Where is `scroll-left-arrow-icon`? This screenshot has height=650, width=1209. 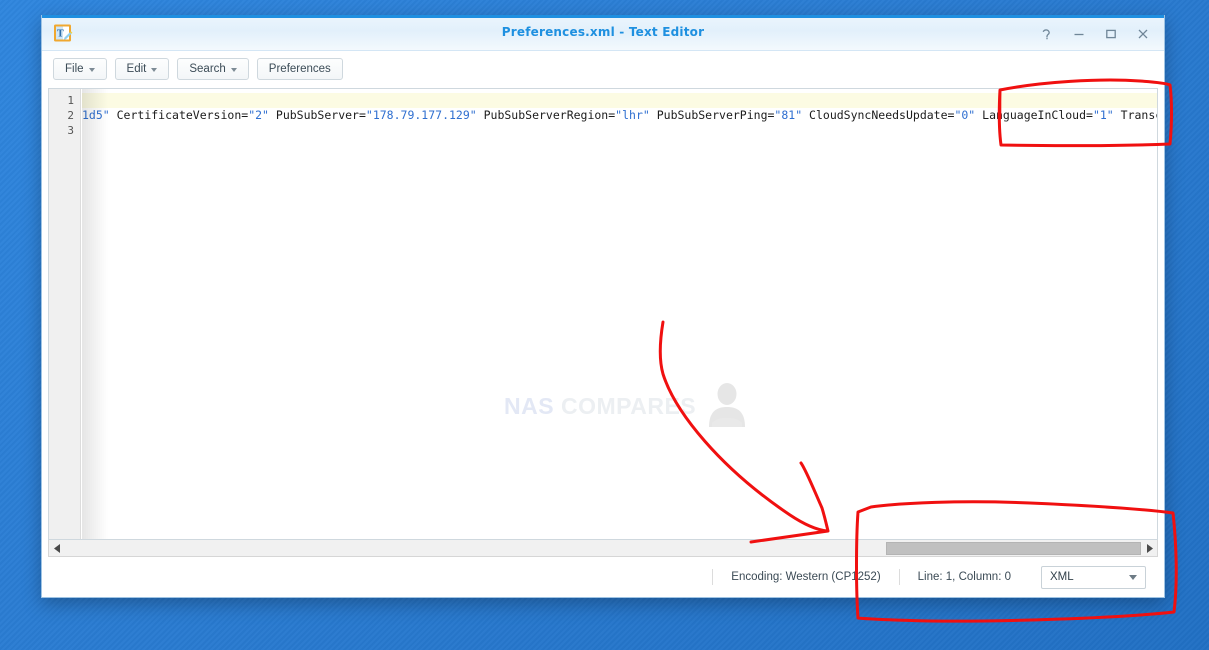 scroll-left-arrow-icon is located at coordinates (57, 548).